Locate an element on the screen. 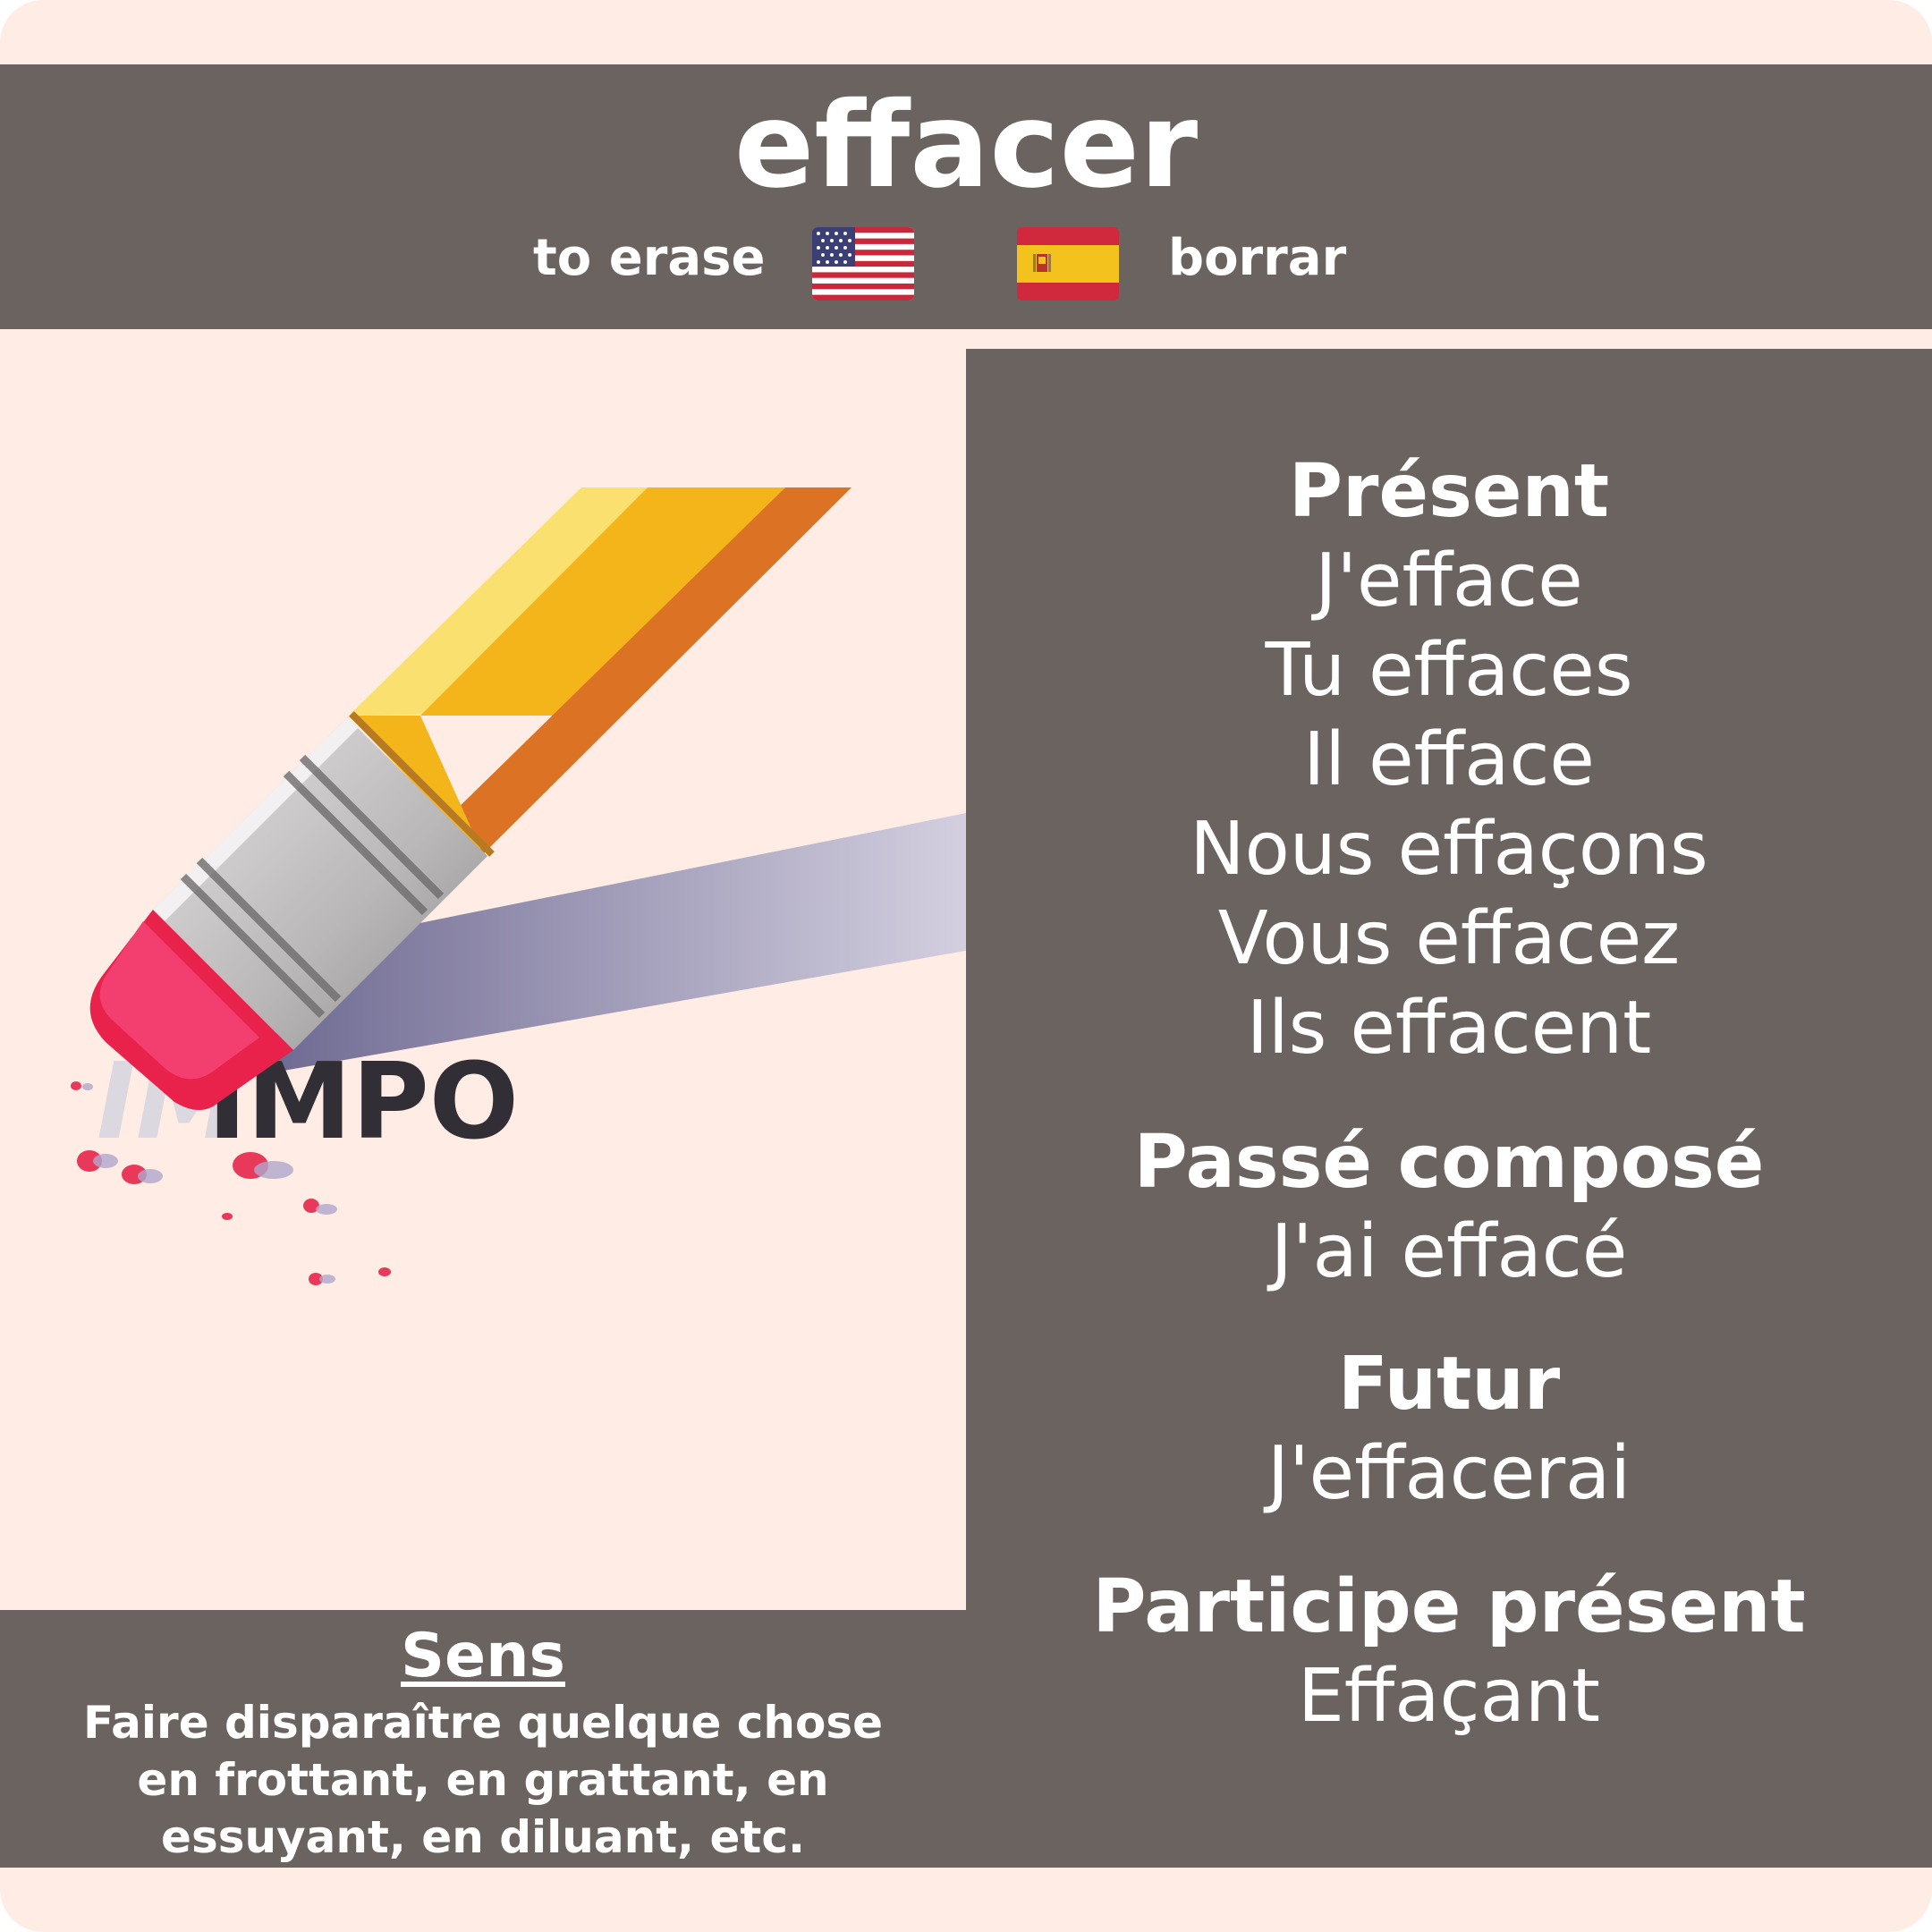 The height and width of the screenshot is (1932, 1932). participe-present-heading: Participe présent is located at coordinates (1449, 1606).